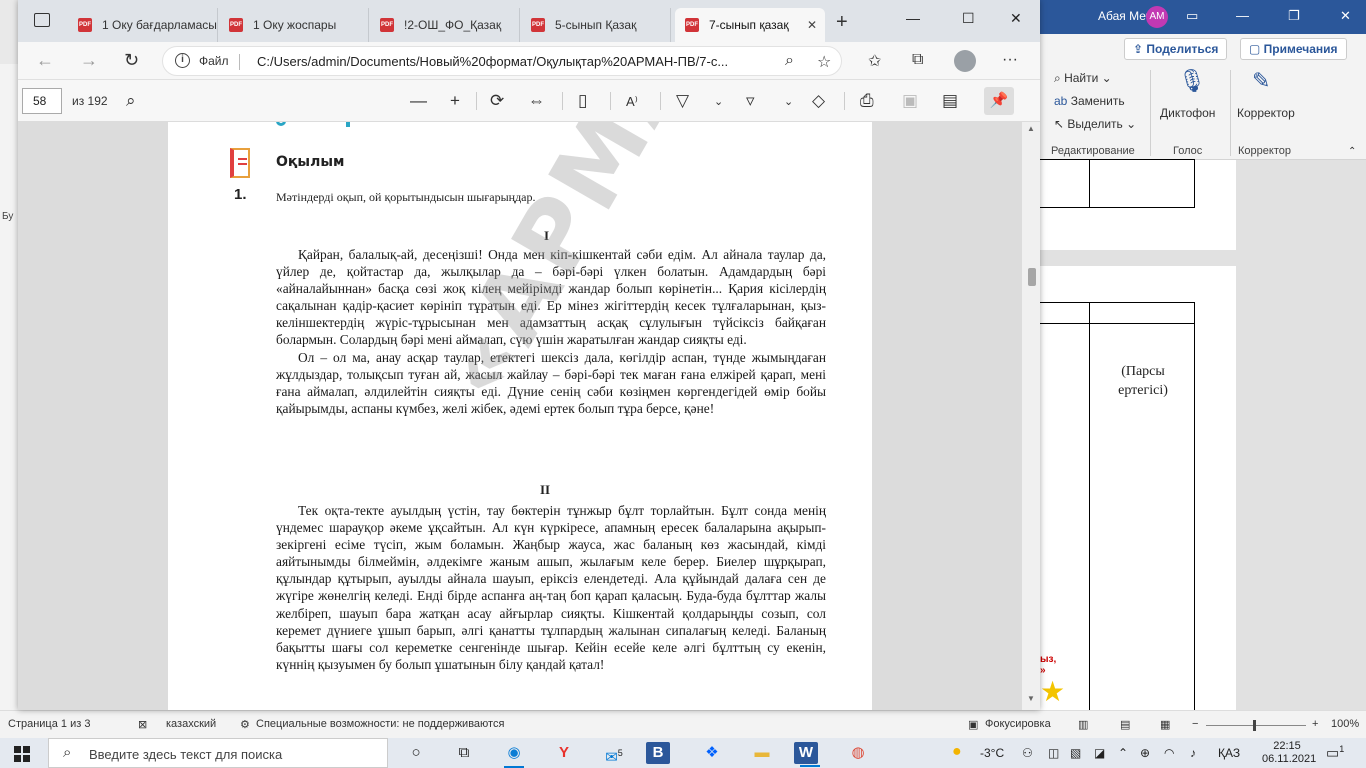 Image resolution: width=1366 pixels, height=768 pixels. I want to click on zoom-in-button: +, so click(1315, 724).